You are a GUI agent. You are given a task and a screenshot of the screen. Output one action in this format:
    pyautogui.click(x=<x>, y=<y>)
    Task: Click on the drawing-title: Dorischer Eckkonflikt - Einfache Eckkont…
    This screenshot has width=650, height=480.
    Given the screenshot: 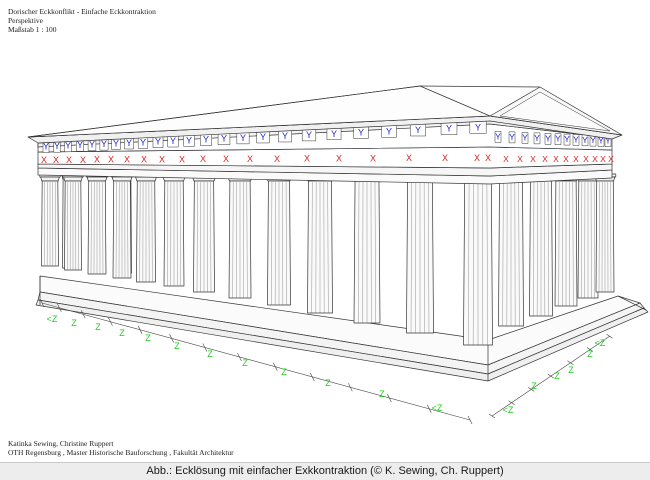 What is the action you would take?
    pyautogui.click(x=82, y=11)
    